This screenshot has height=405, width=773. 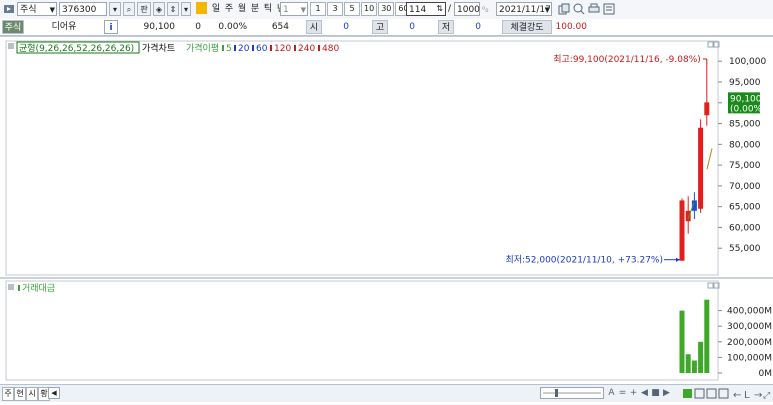 I want to click on stock-tag: 주식, so click(x=13, y=27).